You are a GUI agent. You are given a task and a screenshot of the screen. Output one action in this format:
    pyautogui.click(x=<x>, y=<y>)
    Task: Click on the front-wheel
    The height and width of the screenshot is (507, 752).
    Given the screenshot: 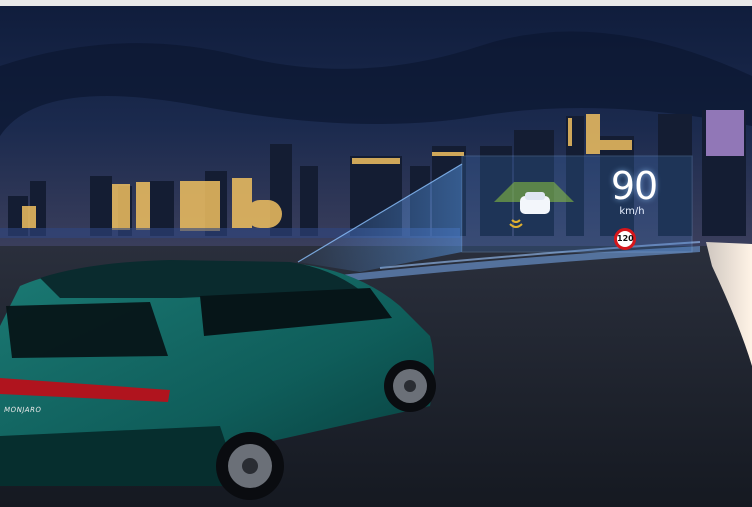 What is the action you would take?
    pyautogui.click(x=410, y=386)
    